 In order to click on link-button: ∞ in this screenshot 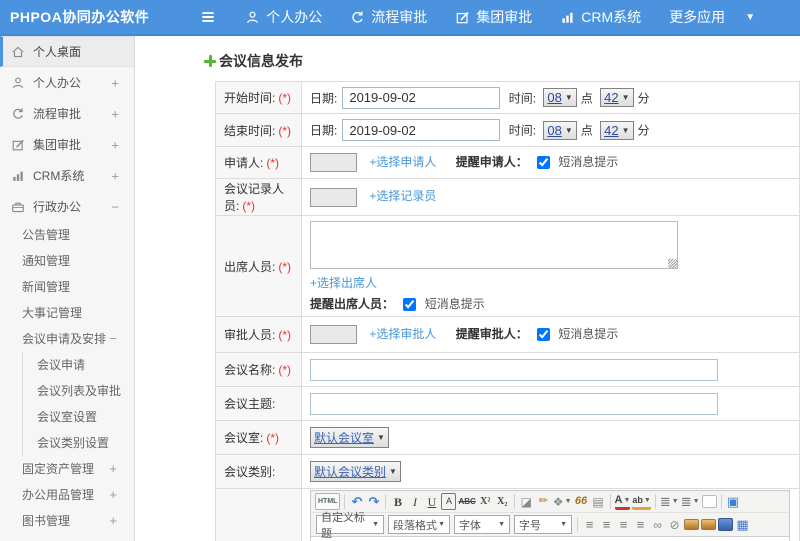, I will do `click(657, 524)`.